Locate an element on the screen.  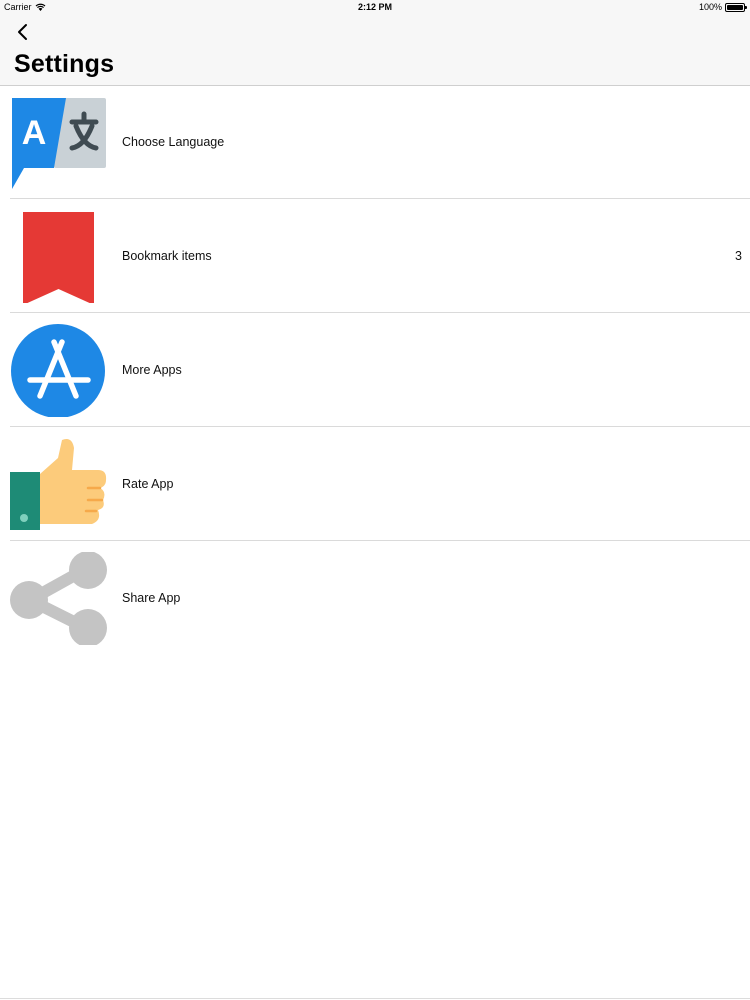
settings-row-bookmark-items: Bookmark items 3 is located at coordinates (375, 256).